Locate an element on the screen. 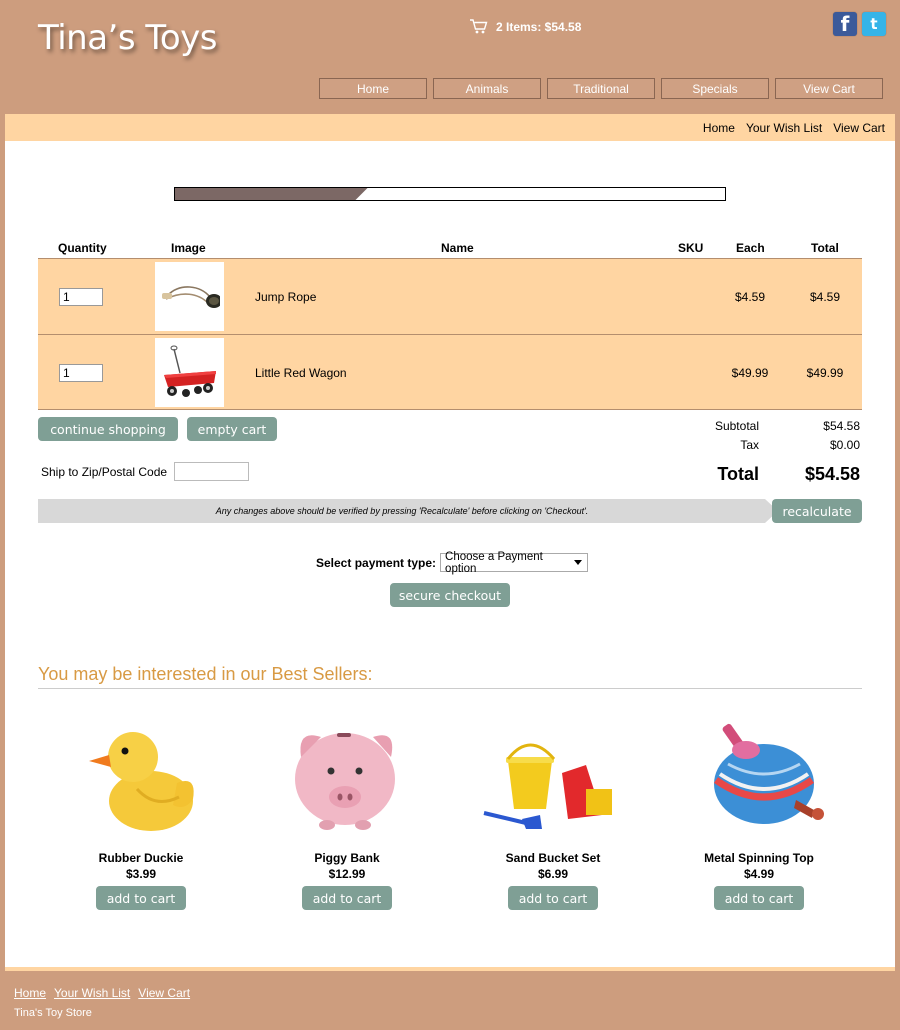  product-name: Piggy Bank is located at coordinates (347, 858).